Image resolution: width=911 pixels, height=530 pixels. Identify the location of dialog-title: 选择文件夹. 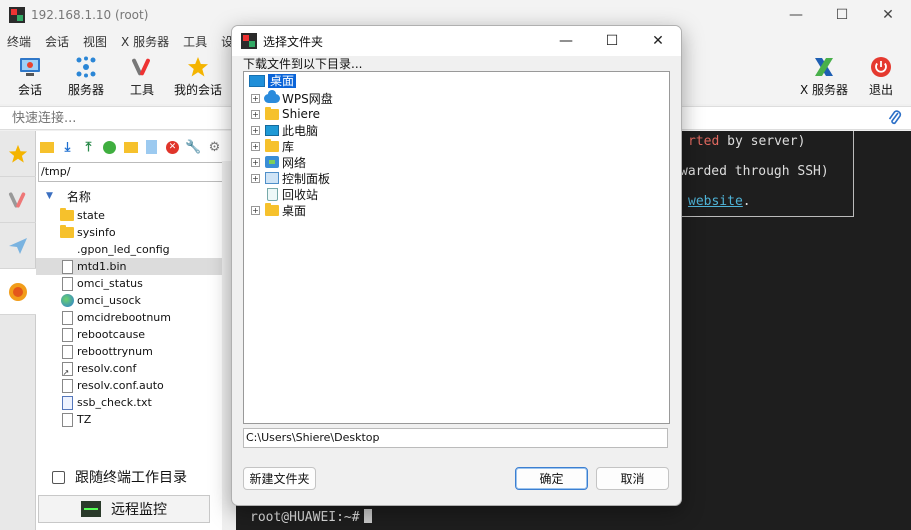
(293, 41).